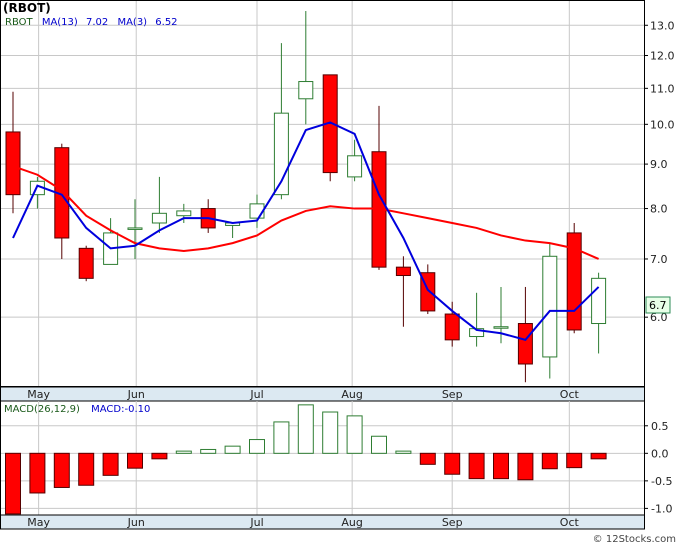 This screenshot has width=680, height=546. What do you see at coordinates (120, 409) in the screenshot?
I see `macd-legend-value: MACD:-0.10` at bounding box center [120, 409].